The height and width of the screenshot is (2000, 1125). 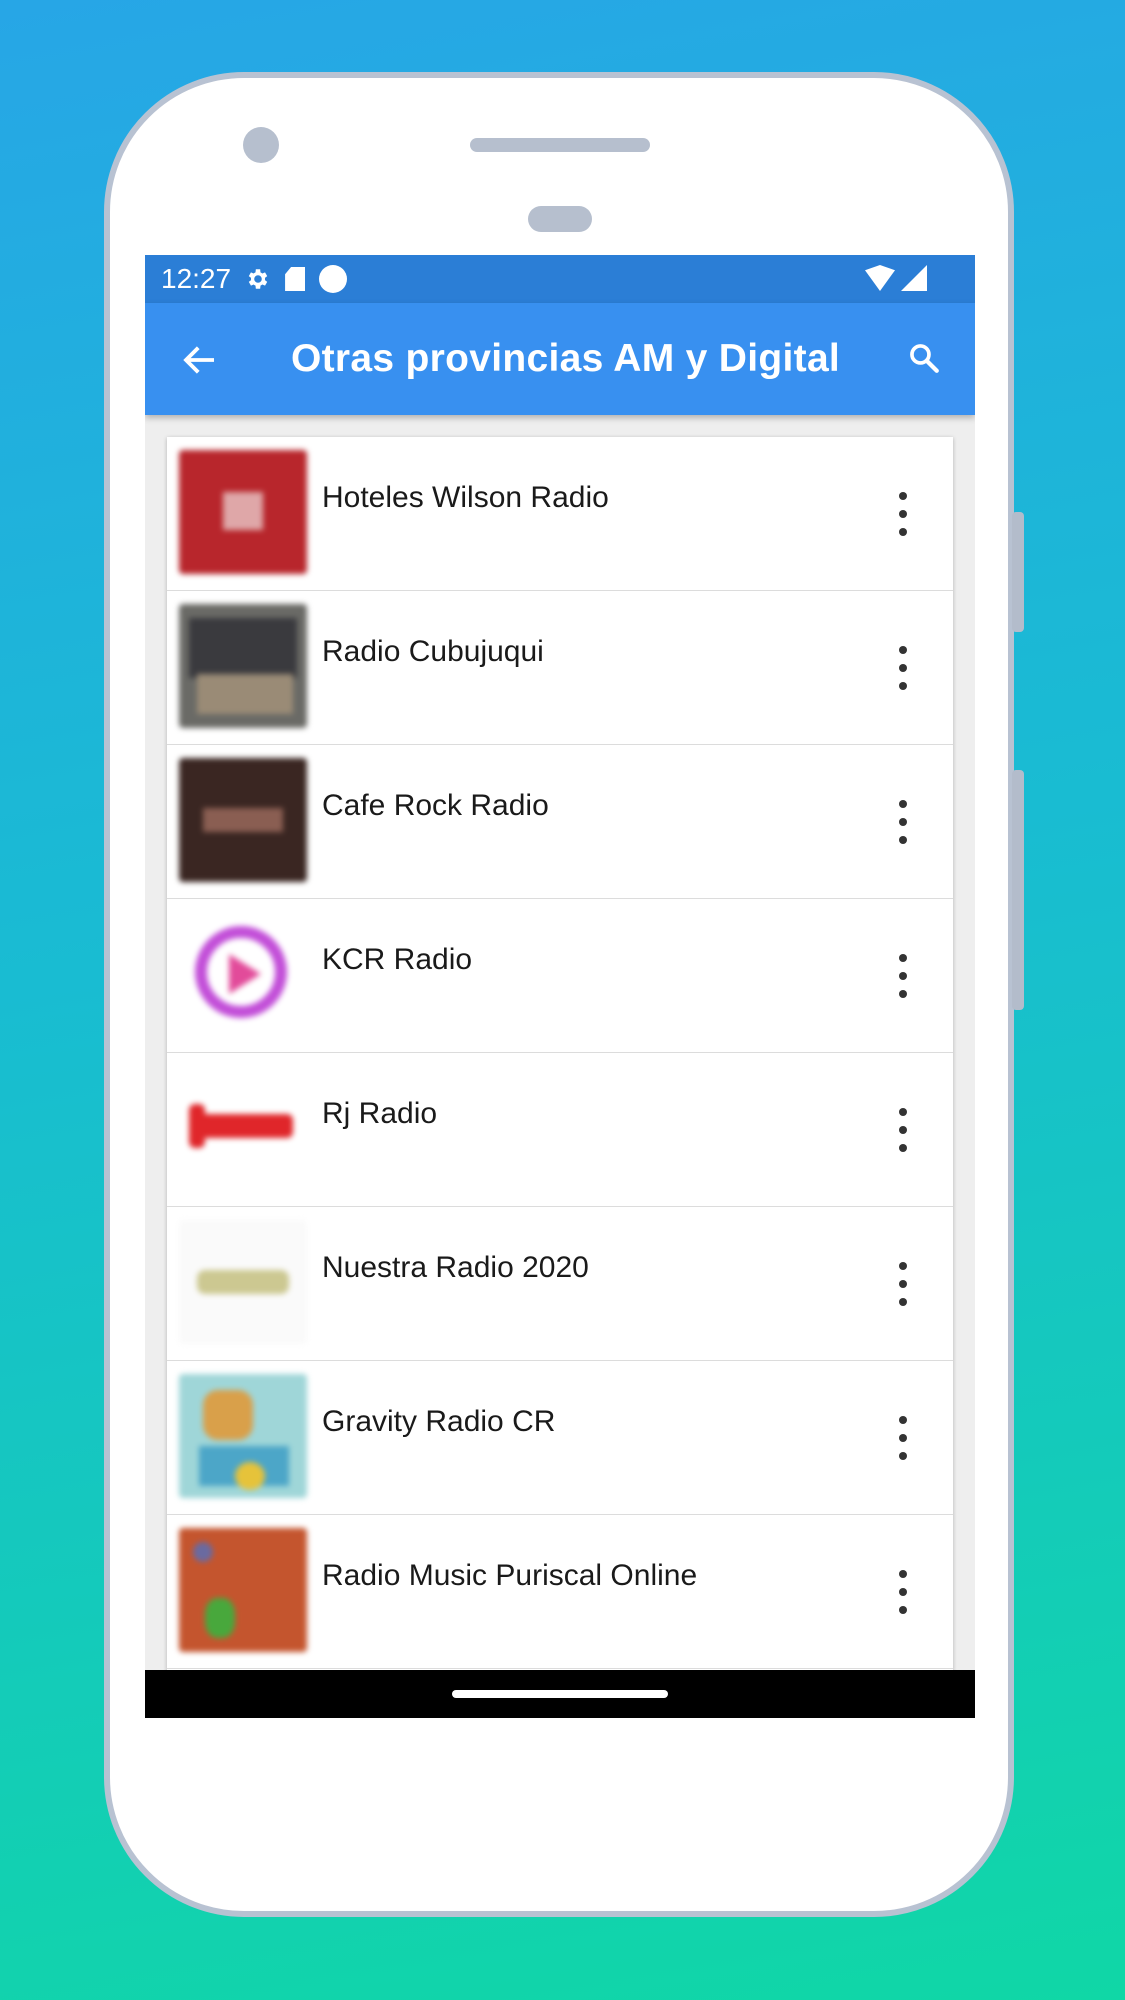 I want to click on station-name: Radio Music Puriscal Online, so click(x=510, y=1575).